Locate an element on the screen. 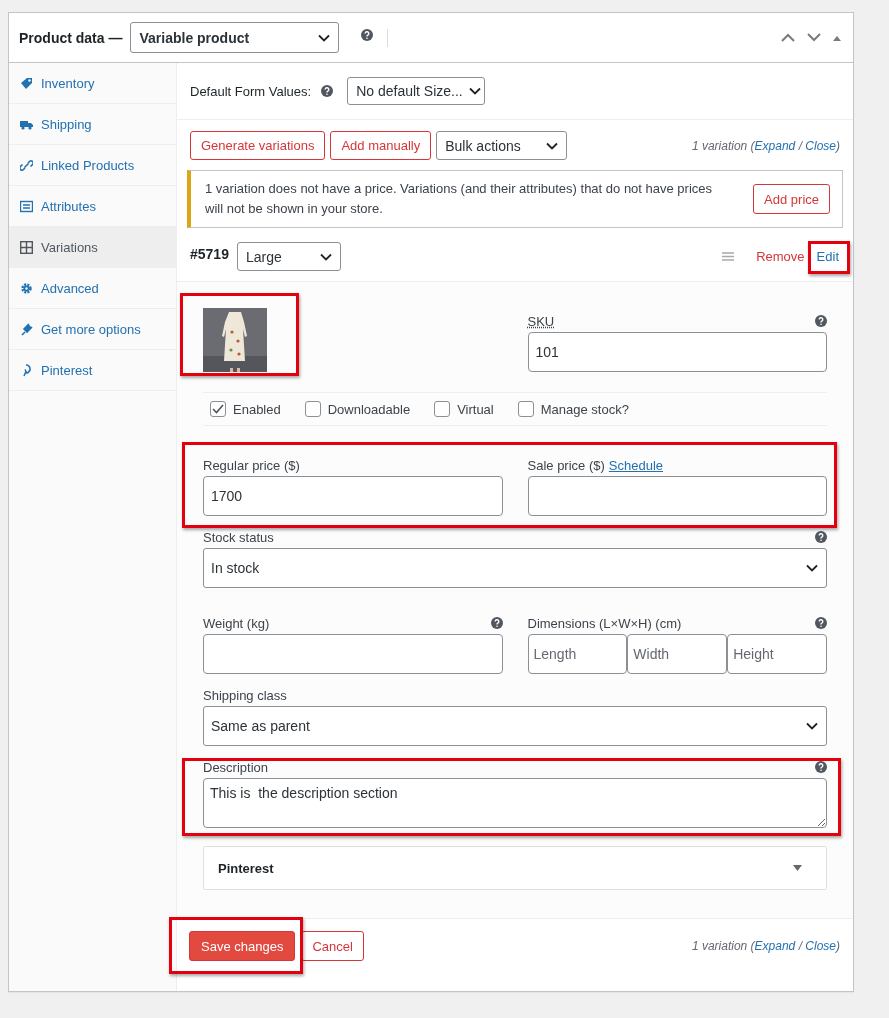  product-type-select: Variable product is located at coordinates (235, 37).